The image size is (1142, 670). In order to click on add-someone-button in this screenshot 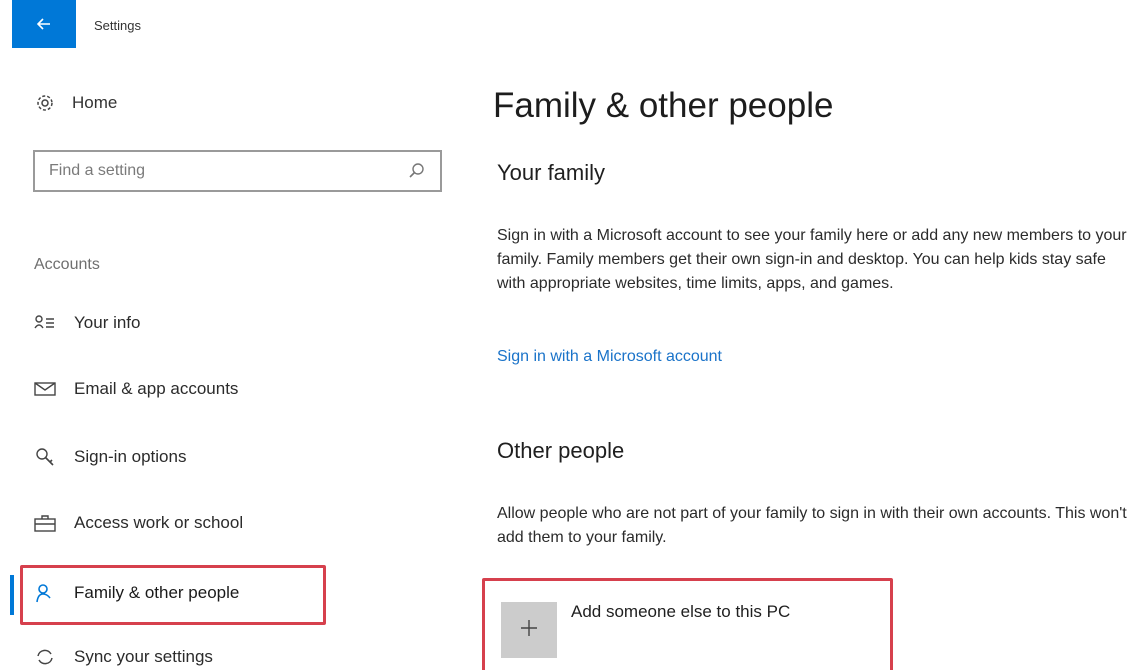, I will do `click(529, 630)`.